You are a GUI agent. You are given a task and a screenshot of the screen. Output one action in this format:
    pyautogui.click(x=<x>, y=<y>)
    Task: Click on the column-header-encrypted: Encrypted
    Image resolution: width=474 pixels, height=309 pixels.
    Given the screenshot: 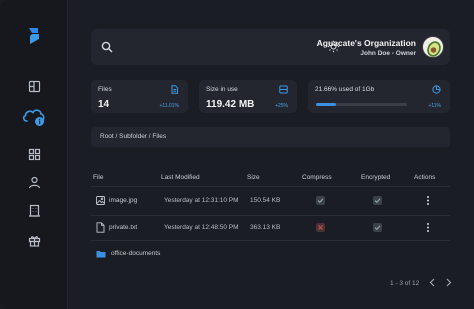 What is the action you would take?
    pyautogui.click(x=375, y=177)
    